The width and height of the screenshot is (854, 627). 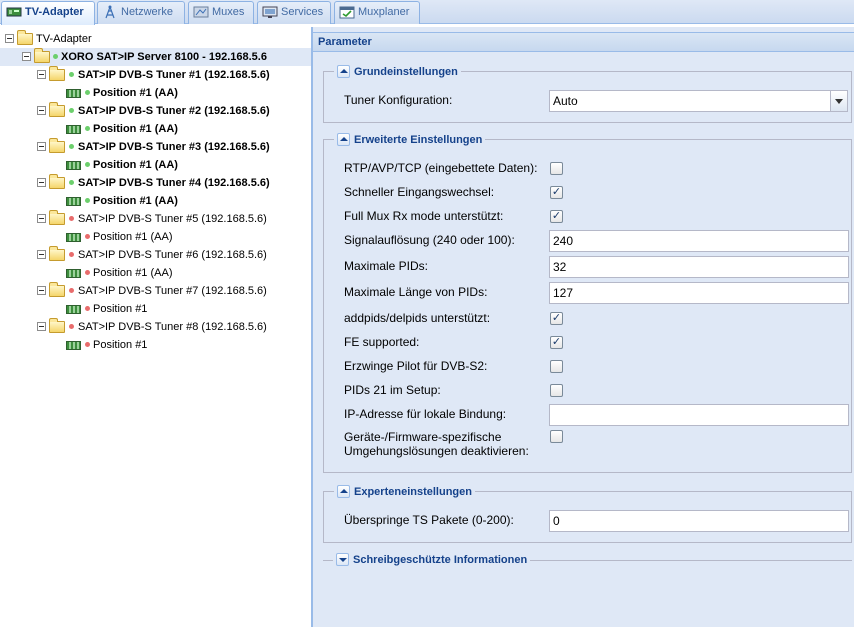 What do you see at coordinates (172, 255) in the screenshot?
I see `tree-tuner-label: SAT>IP DVB-S Tuner #6 (192.168.5.6)` at bounding box center [172, 255].